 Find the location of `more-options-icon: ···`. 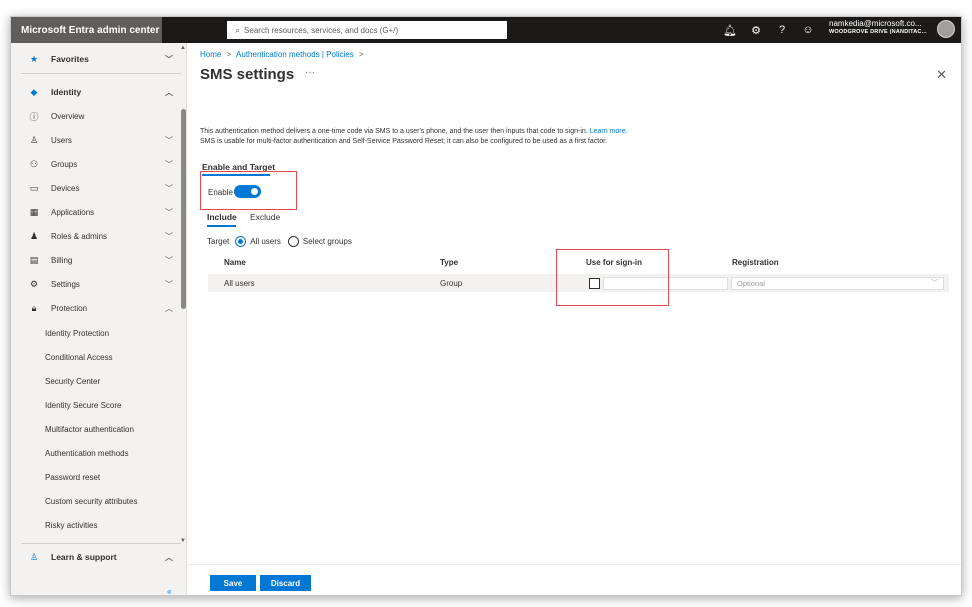

more-options-icon: ··· is located at coordinates (310, 72).